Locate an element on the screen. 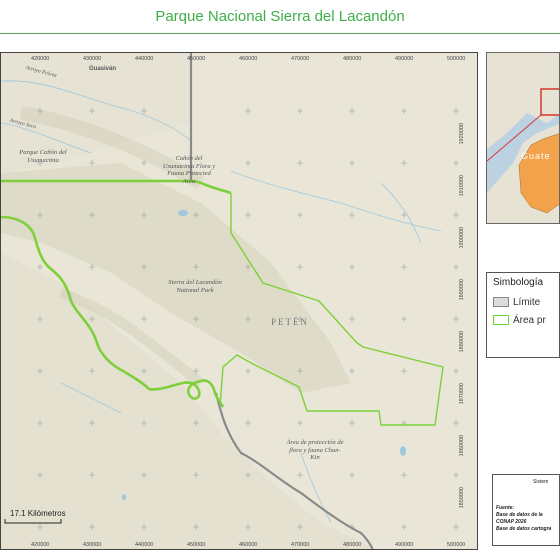 The image size is (560, 560). y-tick: 1890000 is located at coordinates (462, 290).